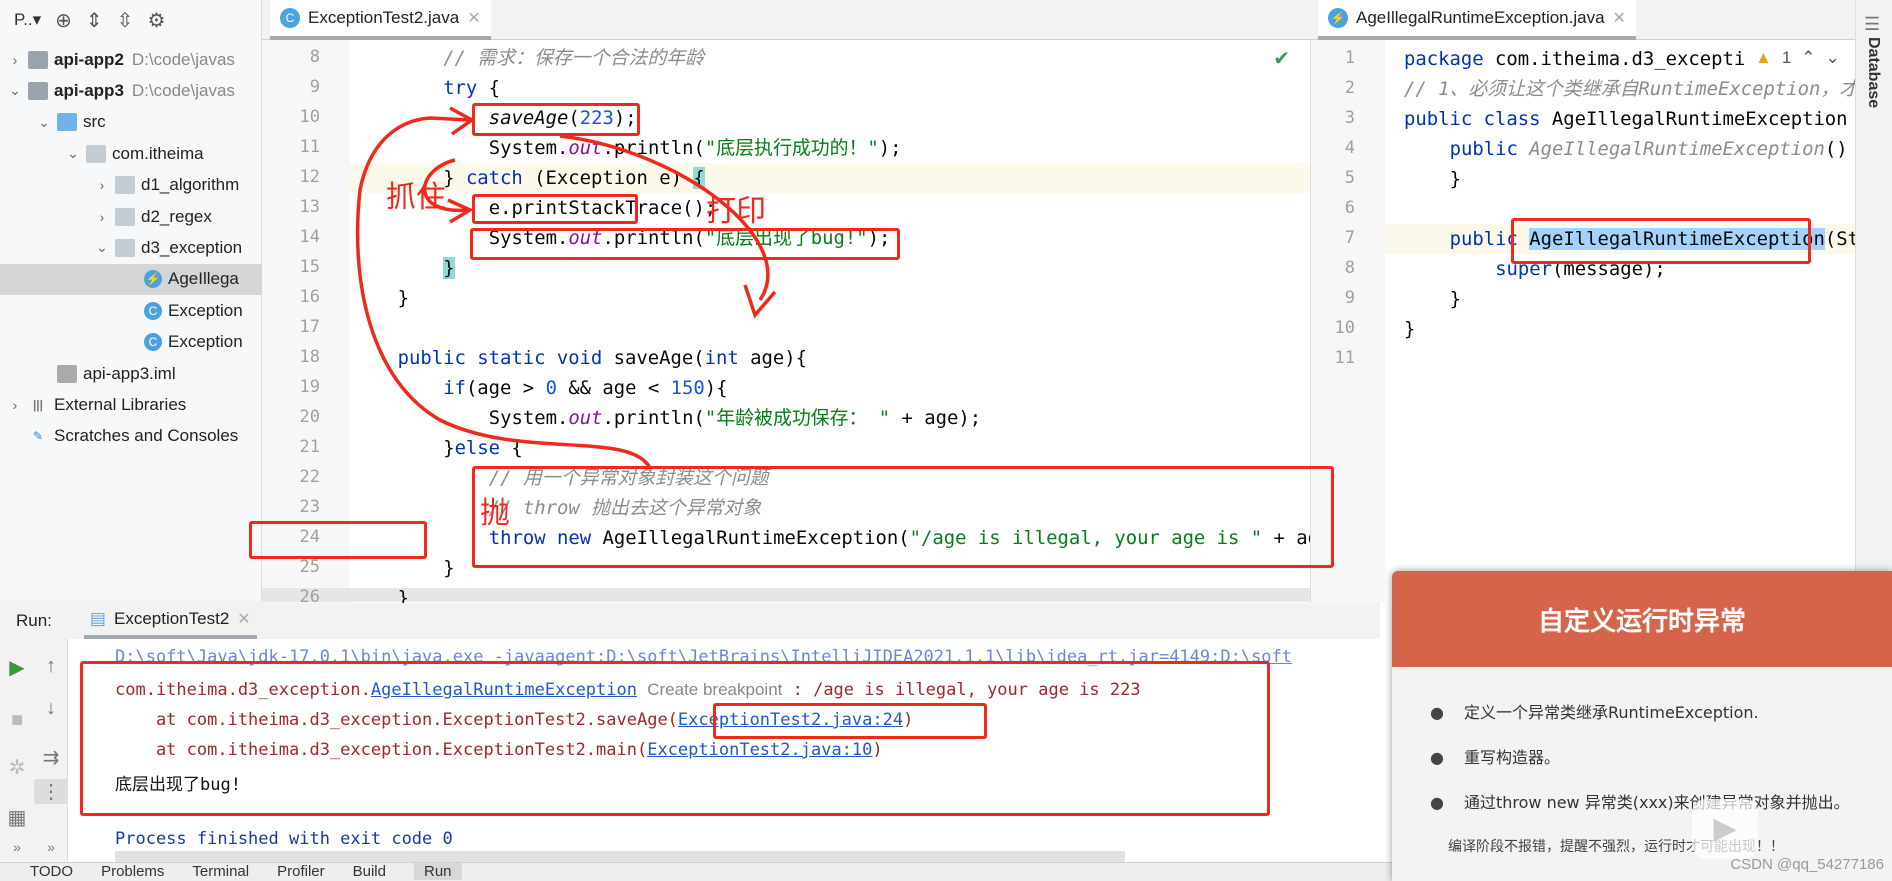  What do you see at coordinates (1495, 756) in the screenshot?
I see `slide-bullet: 重写构造器。` at bounding box center [1495, 756].